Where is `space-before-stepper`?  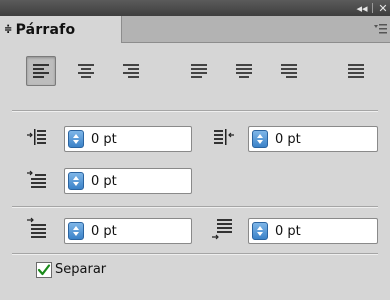 space-before-stepper is located at coordinates (76, 231).